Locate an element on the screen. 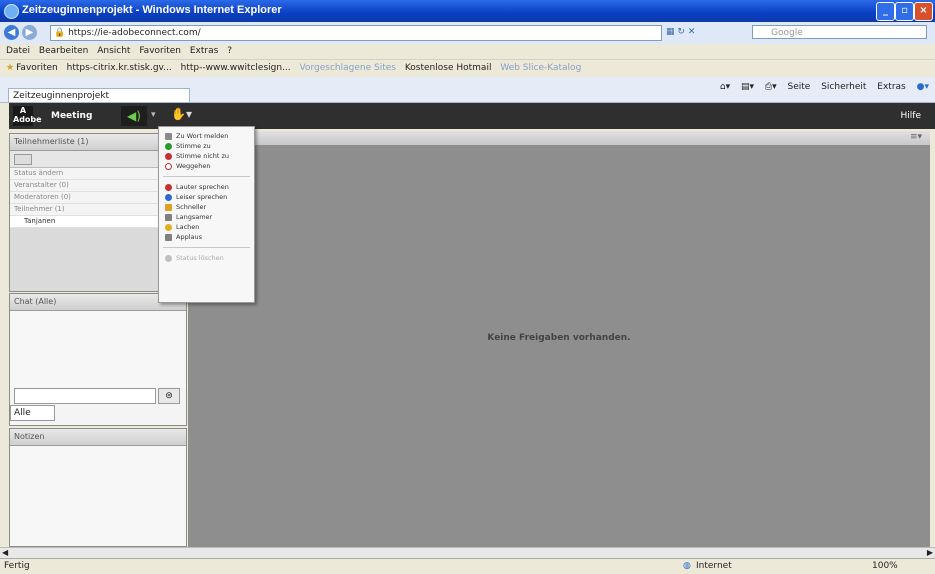 Image resolution: width=935 pixels, height=574 pixels. seite-button: Seite is located at coordinates (799, 87).